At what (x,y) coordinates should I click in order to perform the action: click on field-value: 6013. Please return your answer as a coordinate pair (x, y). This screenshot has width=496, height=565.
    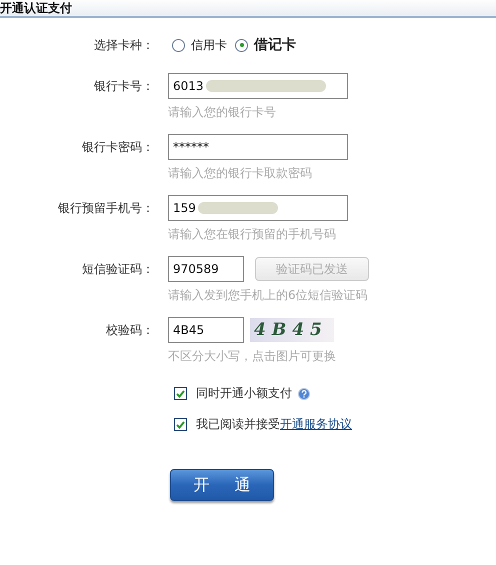
    Looking at the image, I should click on (188, 86).